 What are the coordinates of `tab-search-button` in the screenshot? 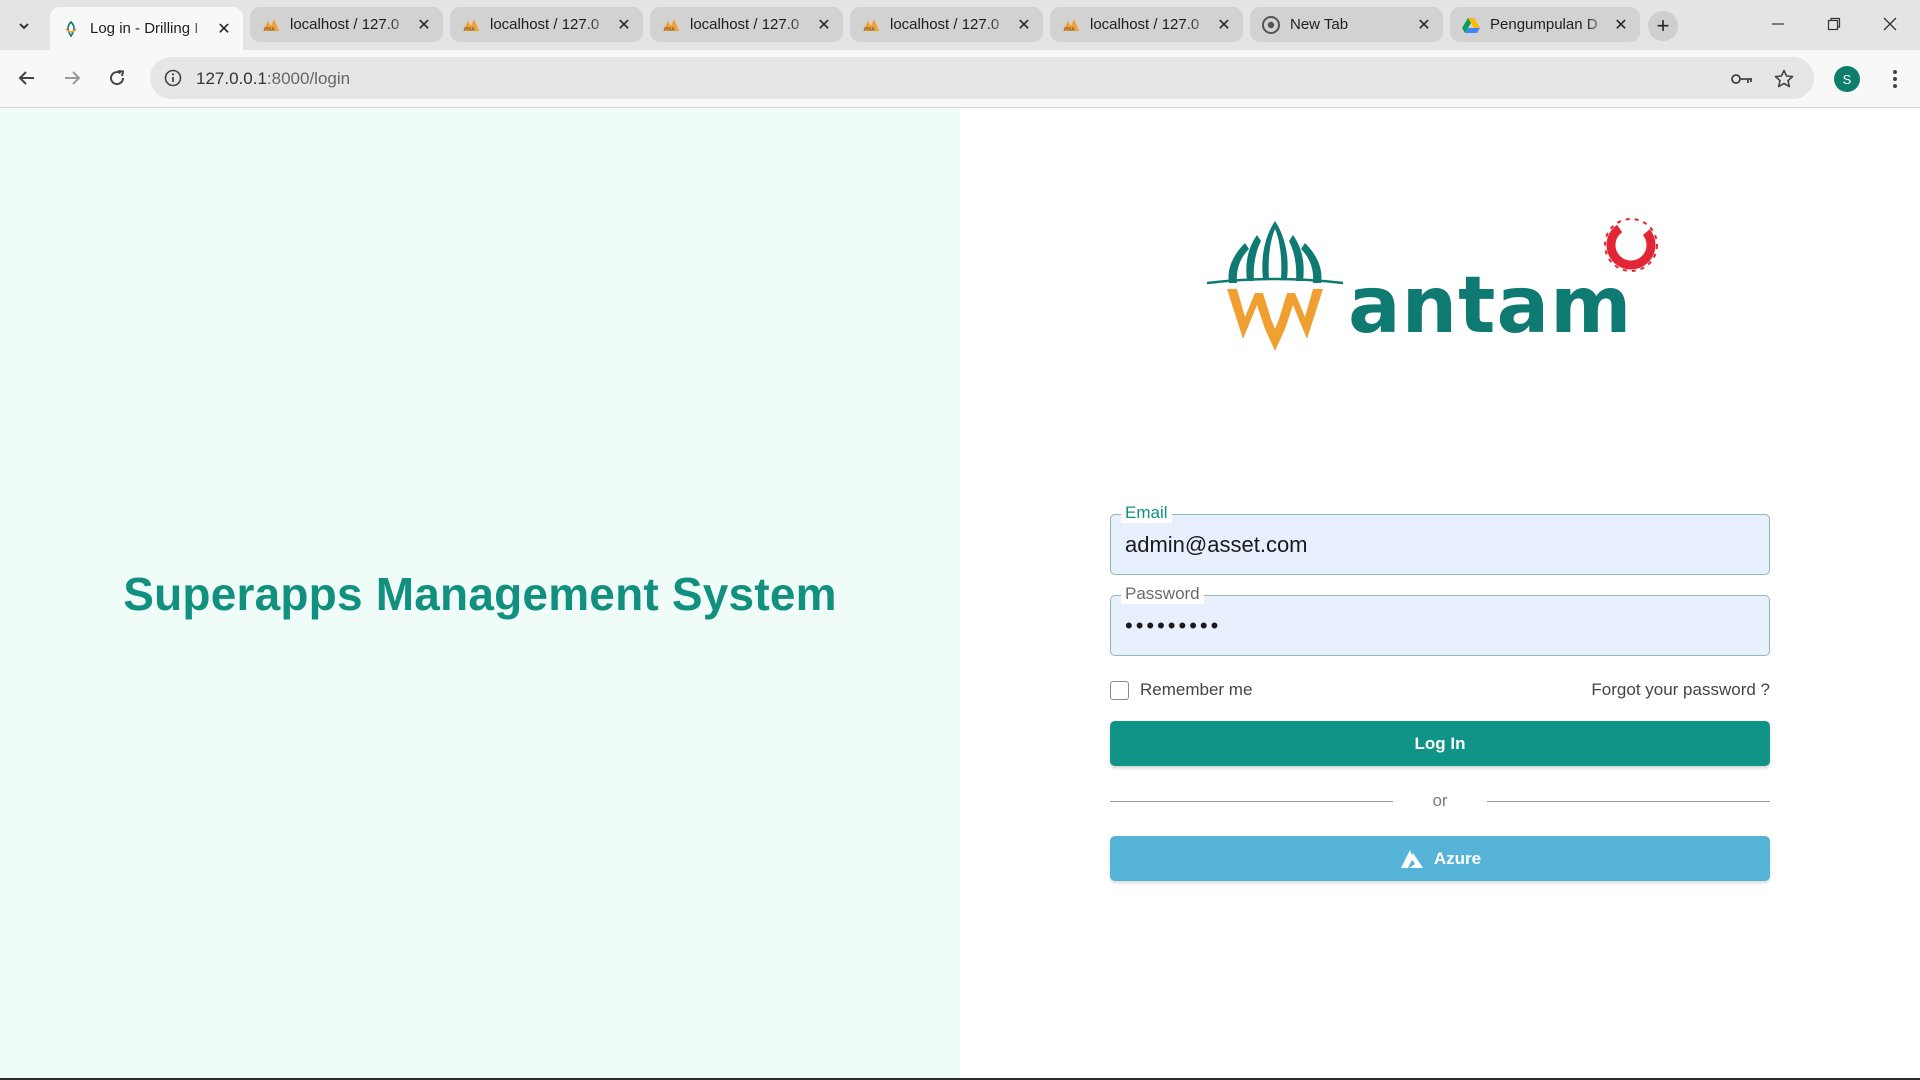 It's located at (24, 26).